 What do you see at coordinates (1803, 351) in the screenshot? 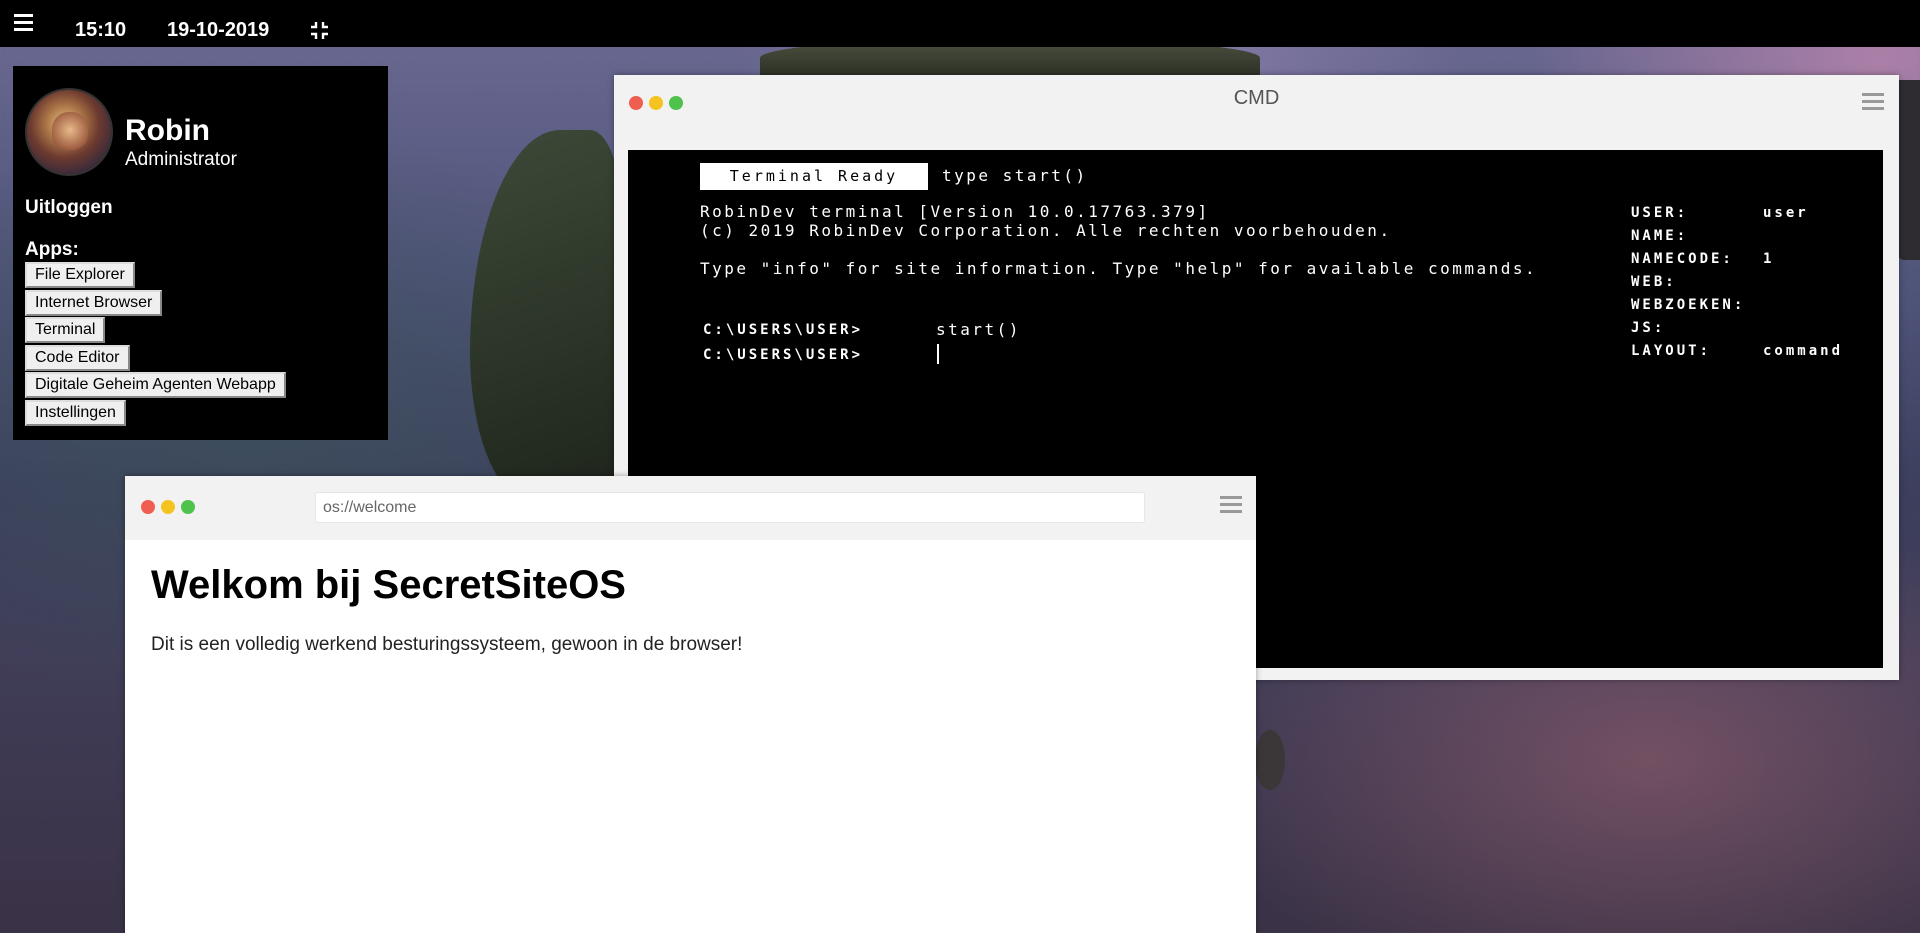
I see `info-value: command` at bounding box center [1803, 351].